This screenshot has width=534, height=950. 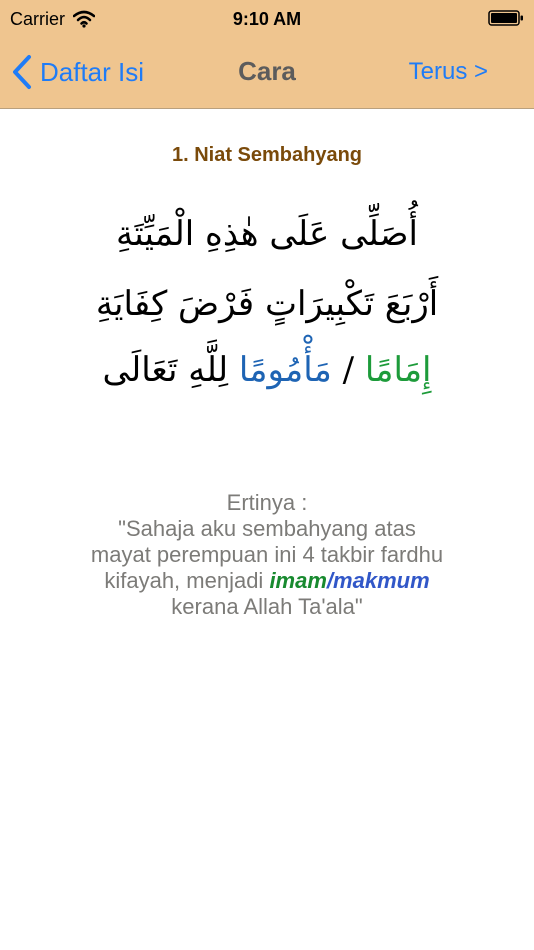 I want to click on header: Carrier 9:10 AM Daftar Isi Cara Terus >, so click(x=267, y=54).